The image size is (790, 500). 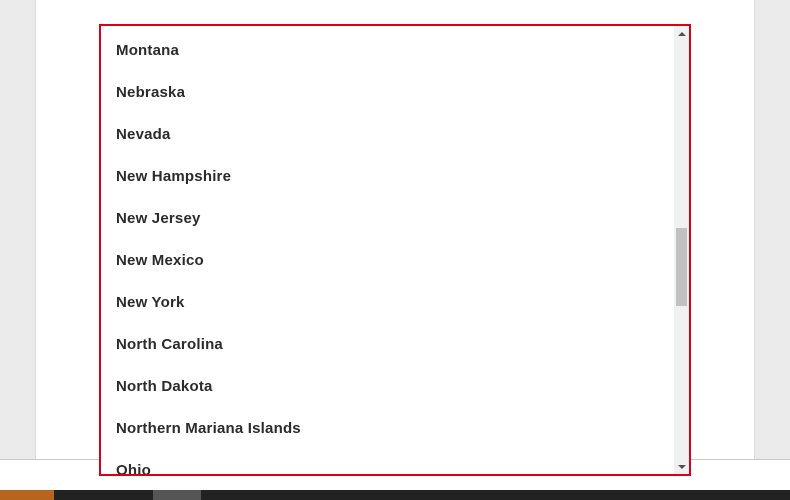 I want to click on option-new-hampshire: New Hampshire, so click(x=173, y=177).